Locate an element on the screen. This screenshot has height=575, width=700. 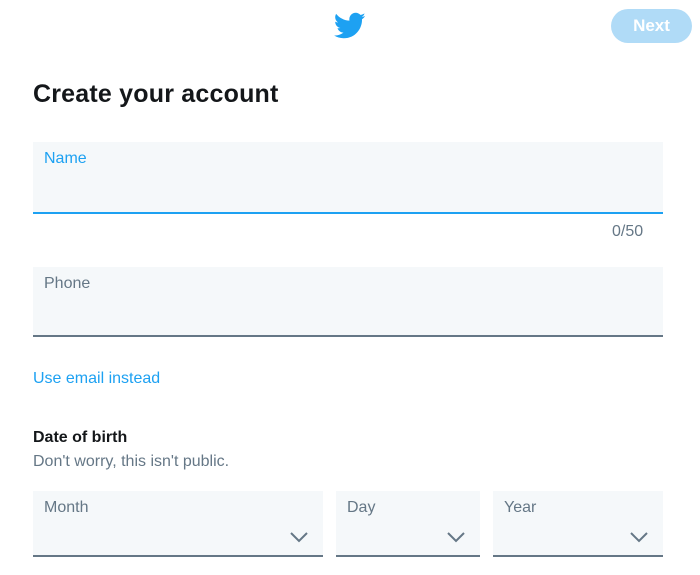
next-button: Next is located at coordinates (651, 26).